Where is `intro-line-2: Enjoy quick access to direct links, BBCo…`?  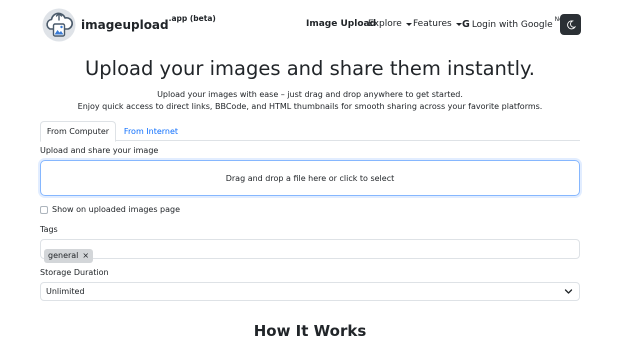 intro-line-2: Enjoy quick access to direct links, BBCo… is located at coordinates (310, 106).